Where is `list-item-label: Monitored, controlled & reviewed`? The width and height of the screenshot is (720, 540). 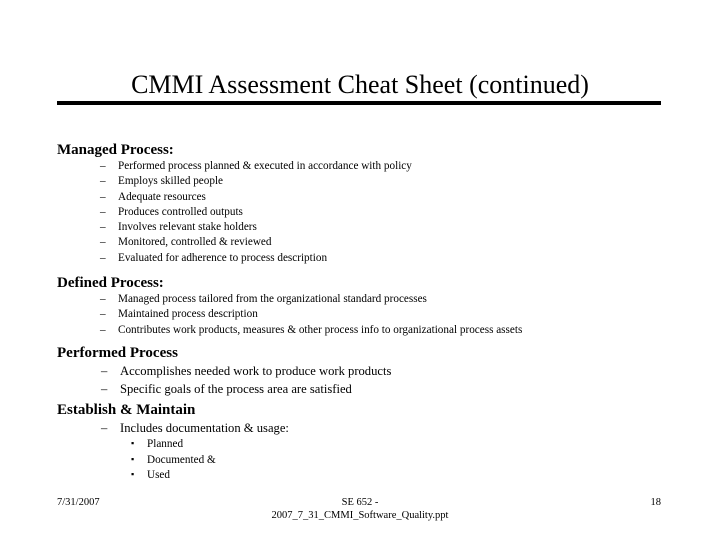 list-item-label: Monitored, controlled & reviewed is located at coordinates (195, 242).